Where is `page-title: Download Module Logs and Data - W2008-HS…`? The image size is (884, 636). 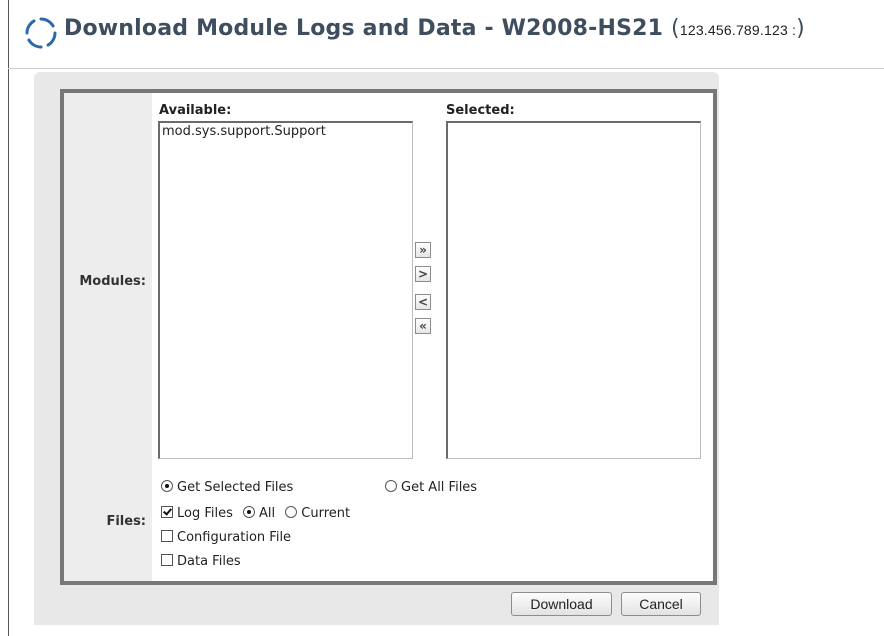
page-title: Download Module Logs and Data - W2008-HS… is located at coordinates (434, 28).